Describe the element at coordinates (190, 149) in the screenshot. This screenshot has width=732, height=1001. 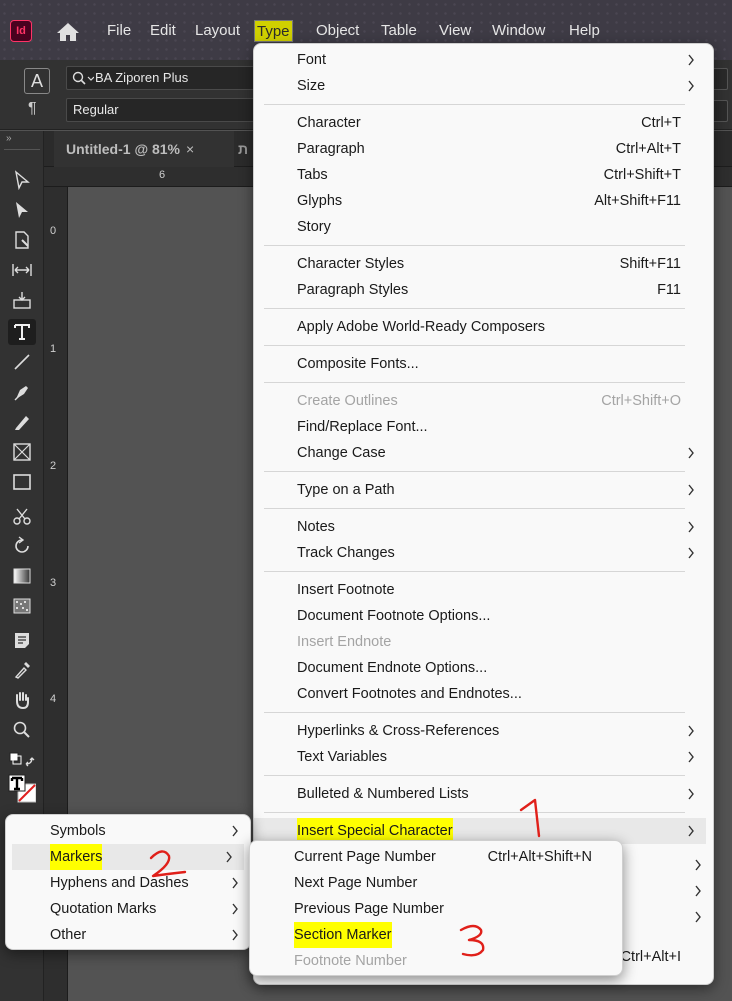
I see `close-tab-icon: ×` at that location.